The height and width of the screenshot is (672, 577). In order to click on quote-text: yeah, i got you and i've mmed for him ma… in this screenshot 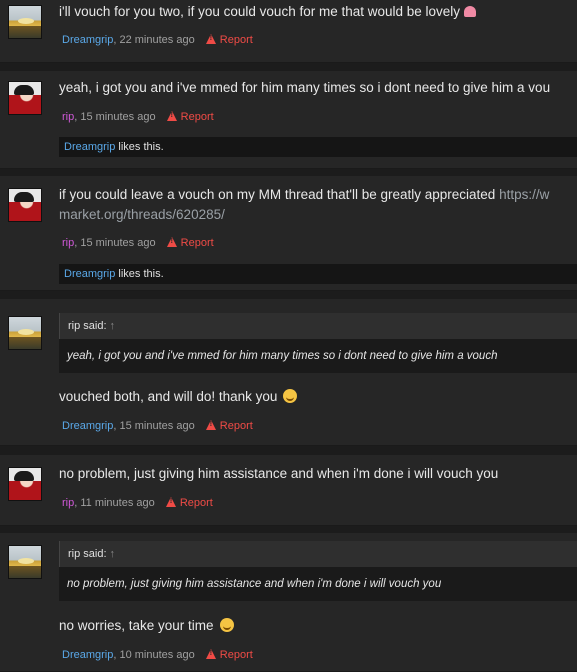, I will do `click(318, 356)`.